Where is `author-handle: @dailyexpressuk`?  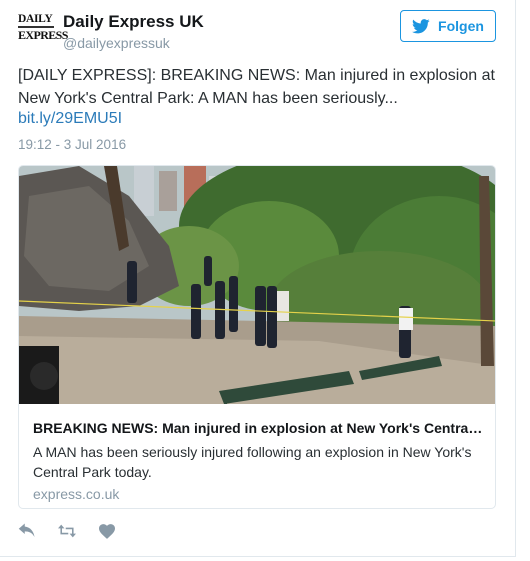
author-handle: @dailyexpressuk is located at coordinates (116, 43).